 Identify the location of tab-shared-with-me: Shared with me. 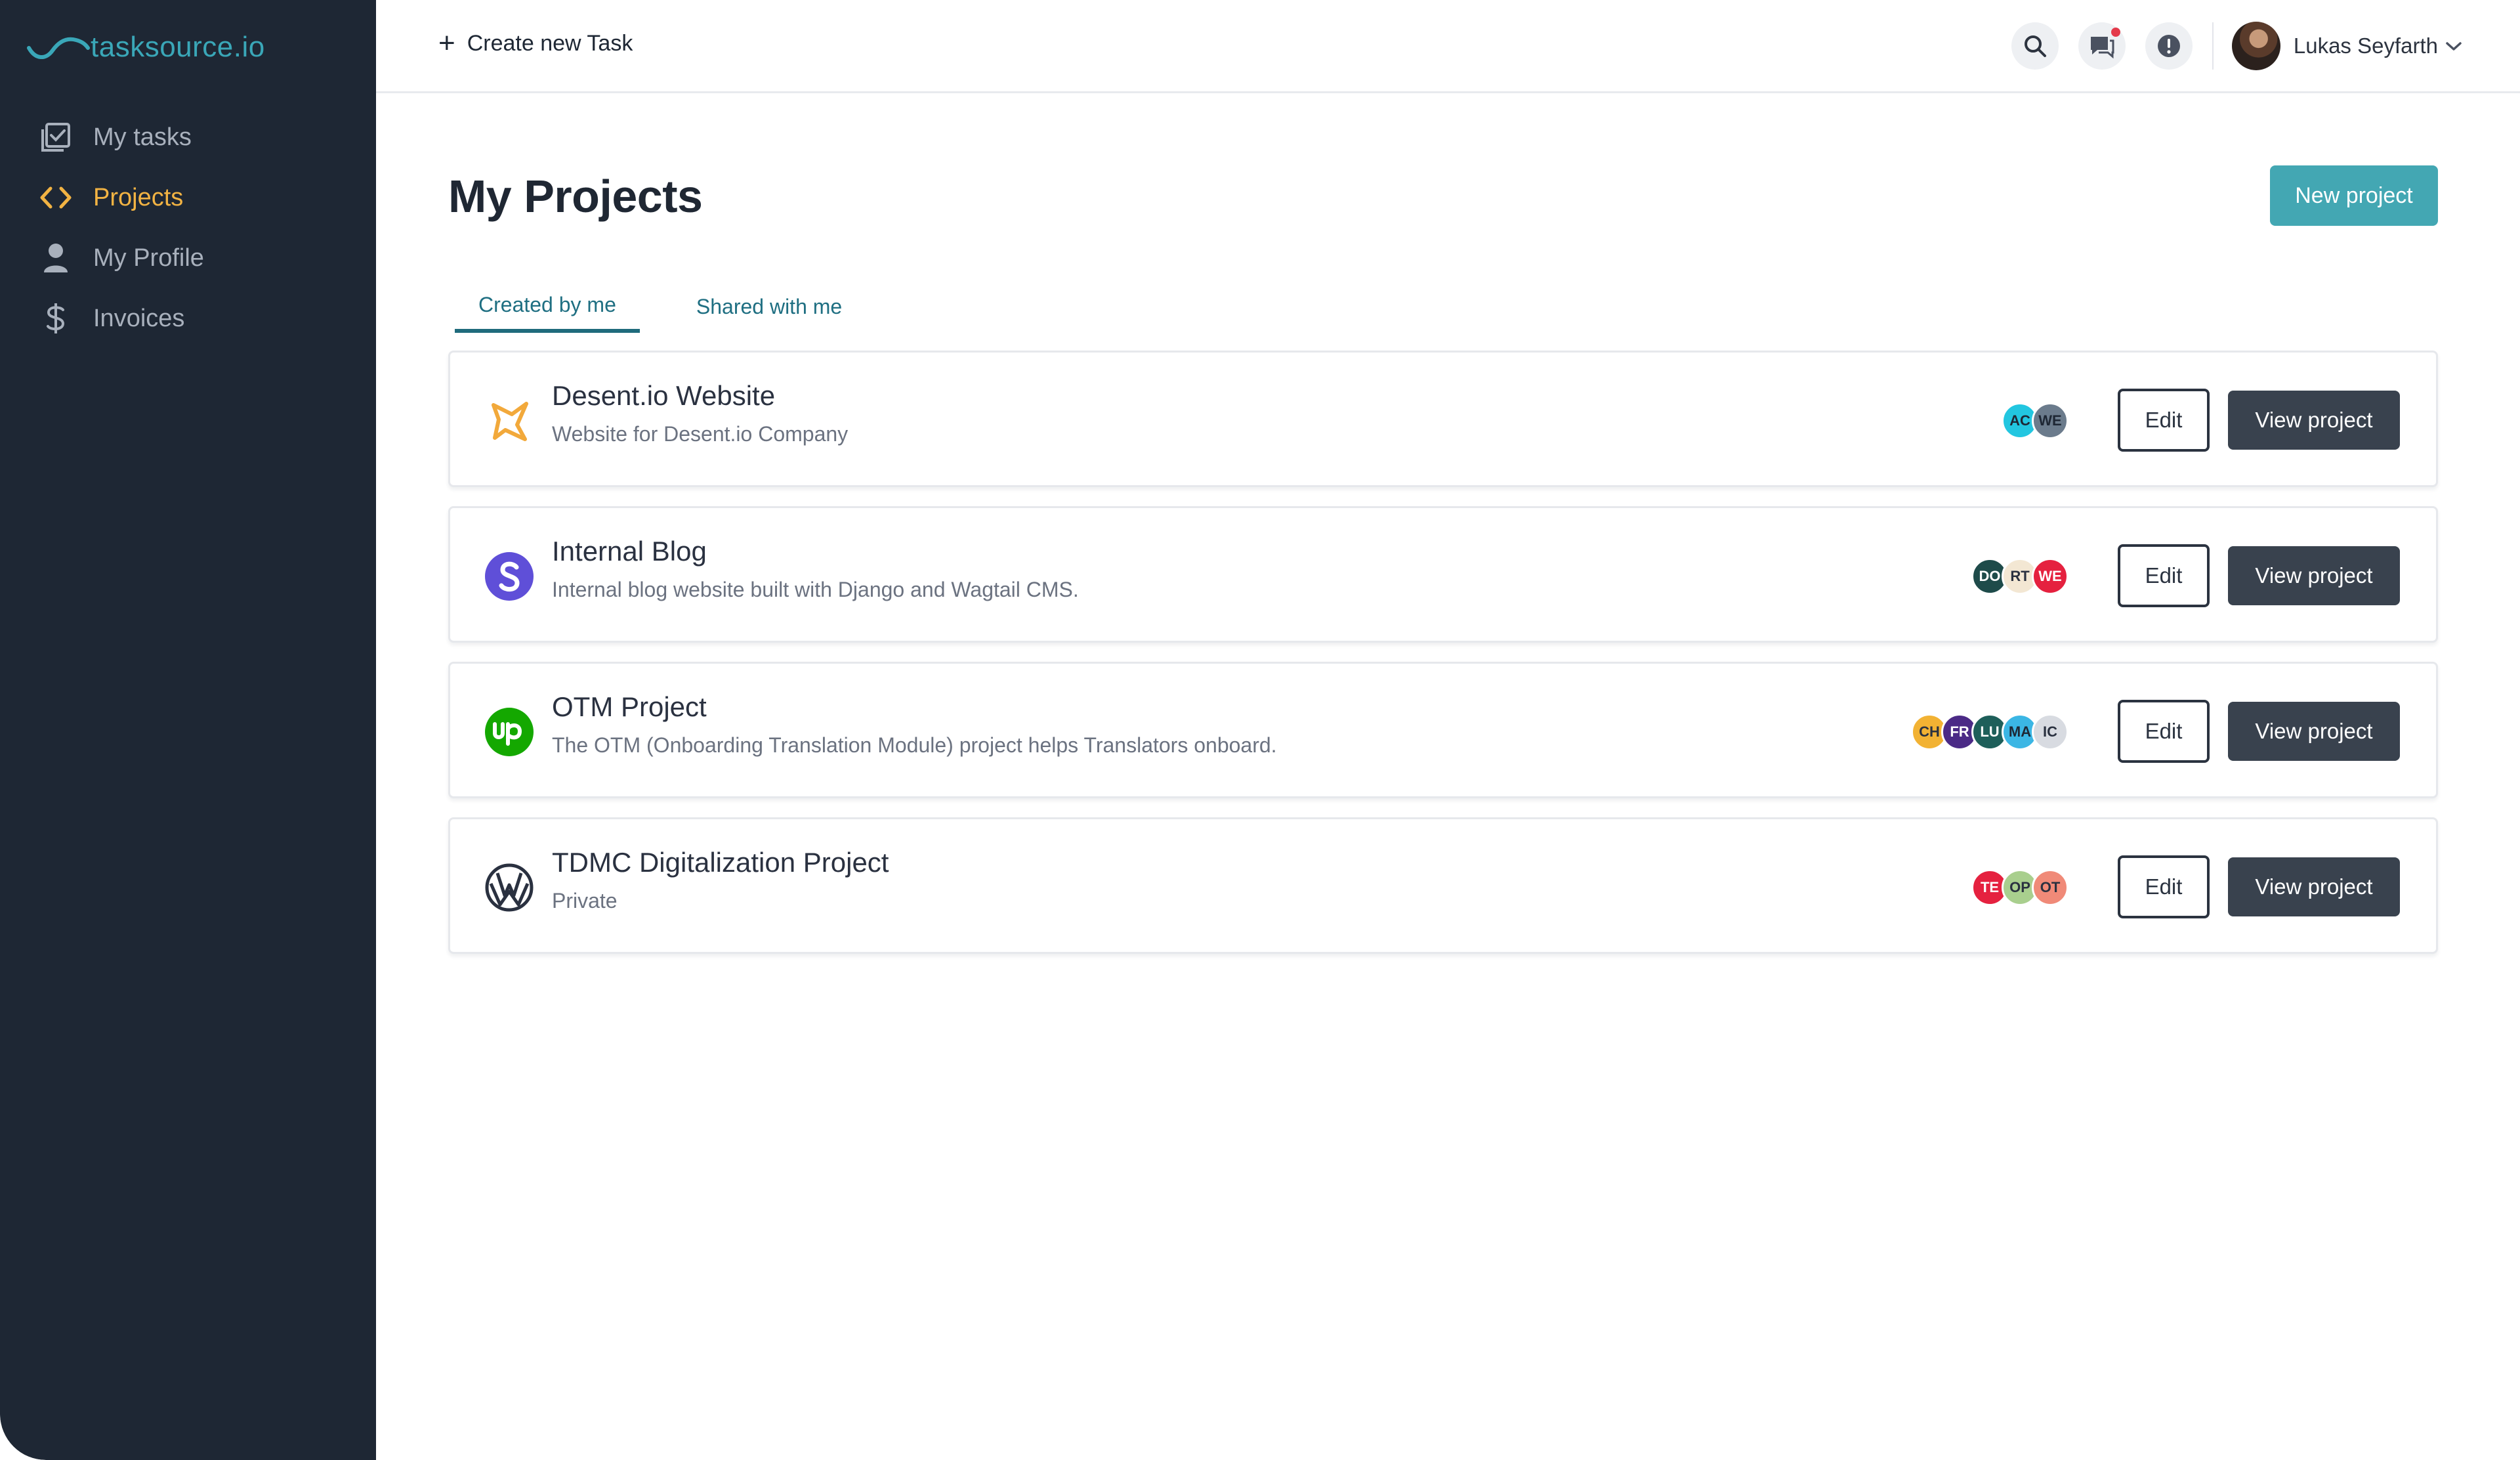
(769, 306).